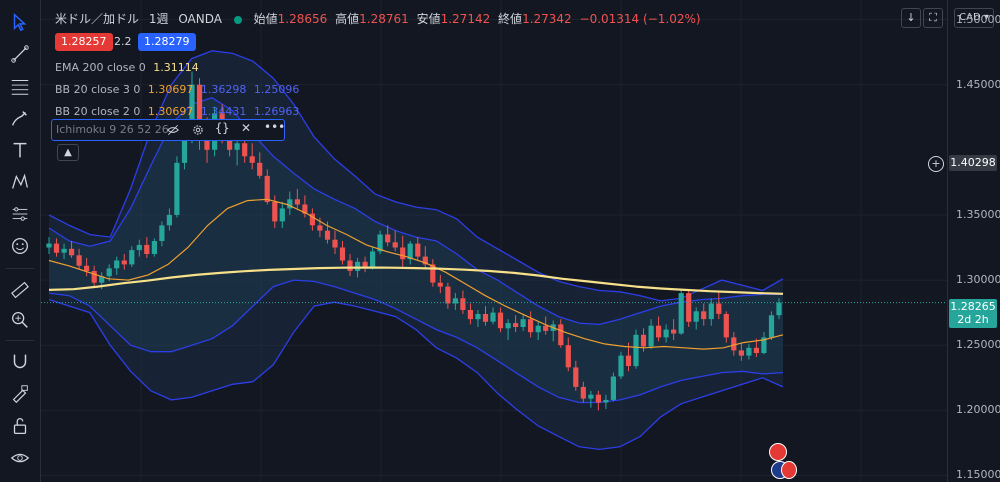  What do you see at coordinates (97, 19) in the screenshot?
I see `symbol-name: 米ドル／加ドル` at bounding box center [97, 19].